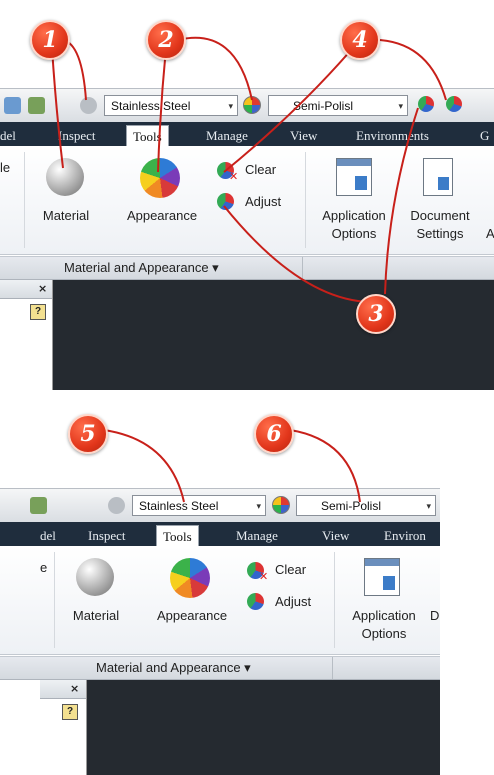 The width and height of the screenshot is (494, 775). I want to click on truncated-label: le, so click(5, 167).